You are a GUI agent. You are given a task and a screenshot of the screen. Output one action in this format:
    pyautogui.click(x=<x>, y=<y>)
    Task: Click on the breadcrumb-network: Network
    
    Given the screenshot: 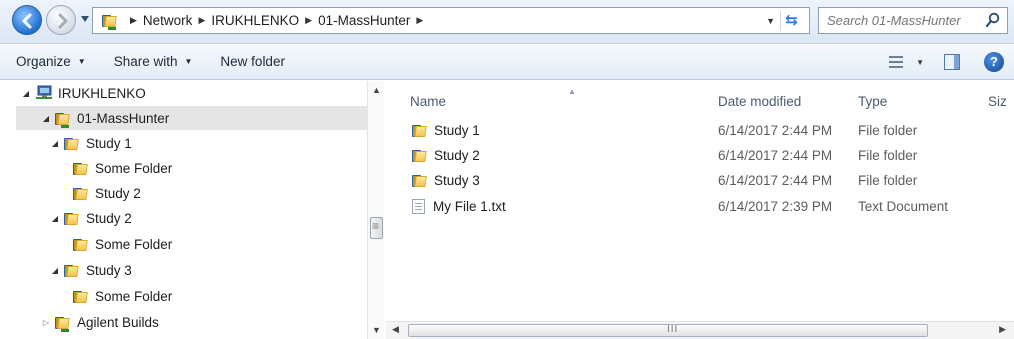 What is the action you would take?
    pyautogui.click(x=168, y=20)
    